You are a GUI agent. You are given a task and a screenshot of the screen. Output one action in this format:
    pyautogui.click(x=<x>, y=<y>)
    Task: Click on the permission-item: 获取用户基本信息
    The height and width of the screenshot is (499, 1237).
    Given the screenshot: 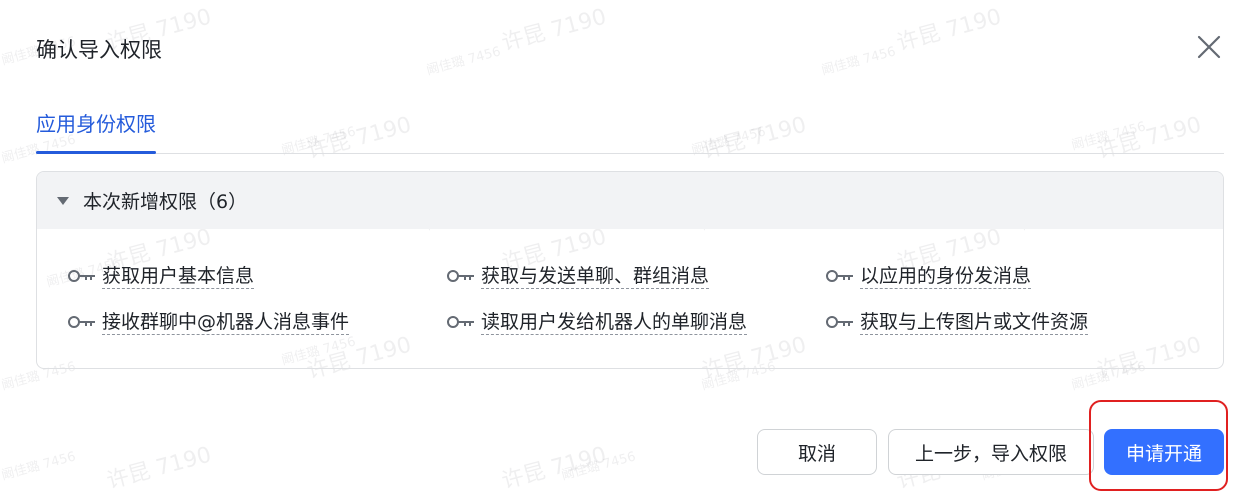 What is the action you would take?
    pyautogui.click(x=161, y=276)
    